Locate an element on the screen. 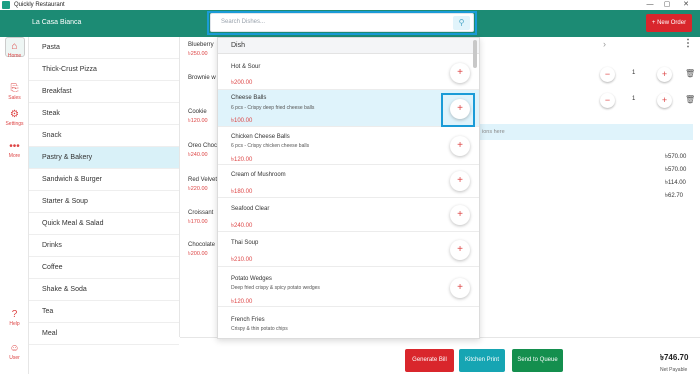 The image size is (700, 374). subtotal-value: ৳570.00 is located at coordinates (676, 157).